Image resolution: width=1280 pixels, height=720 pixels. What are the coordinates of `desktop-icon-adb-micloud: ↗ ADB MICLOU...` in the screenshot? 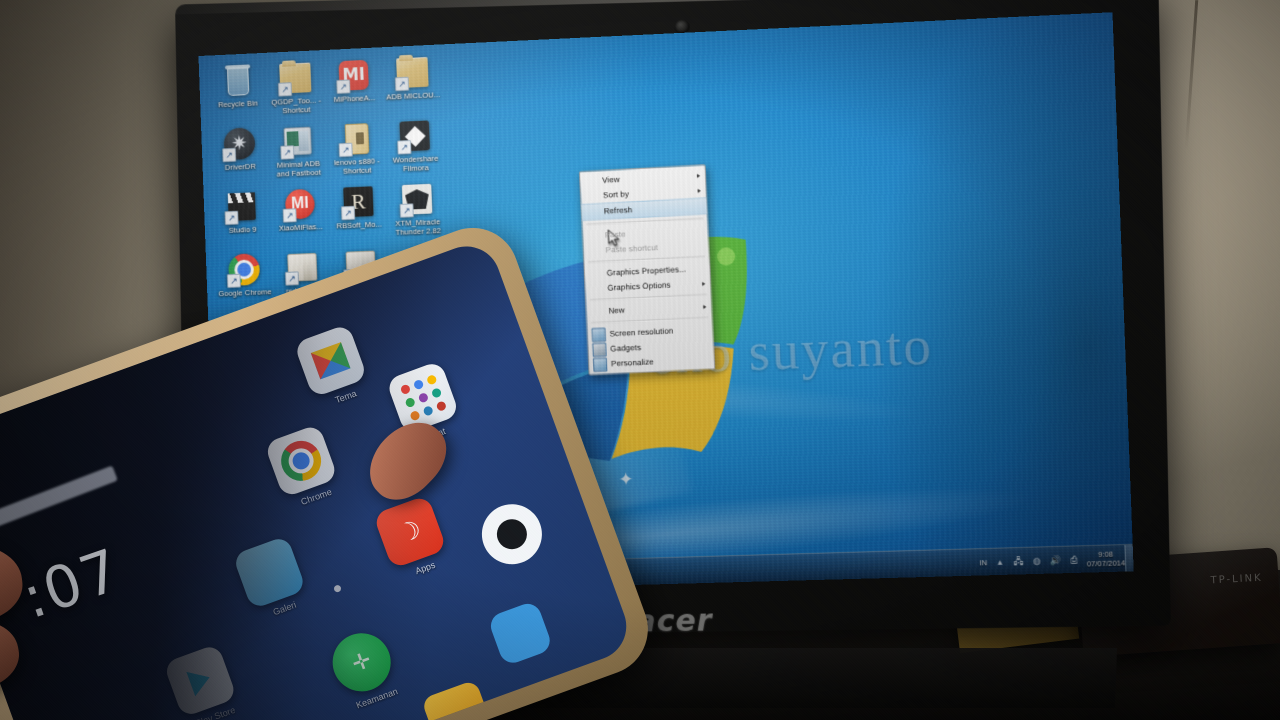 It's located at (412, 82).